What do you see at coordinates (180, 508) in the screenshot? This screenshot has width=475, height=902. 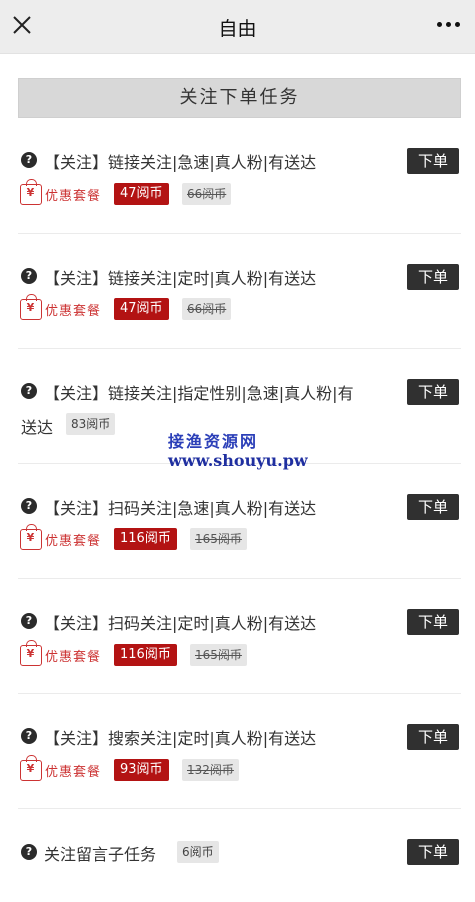 I see `task-title: 【关注】扫码关注|急速|真人粉|有送达` at bounding box center [180, 508].